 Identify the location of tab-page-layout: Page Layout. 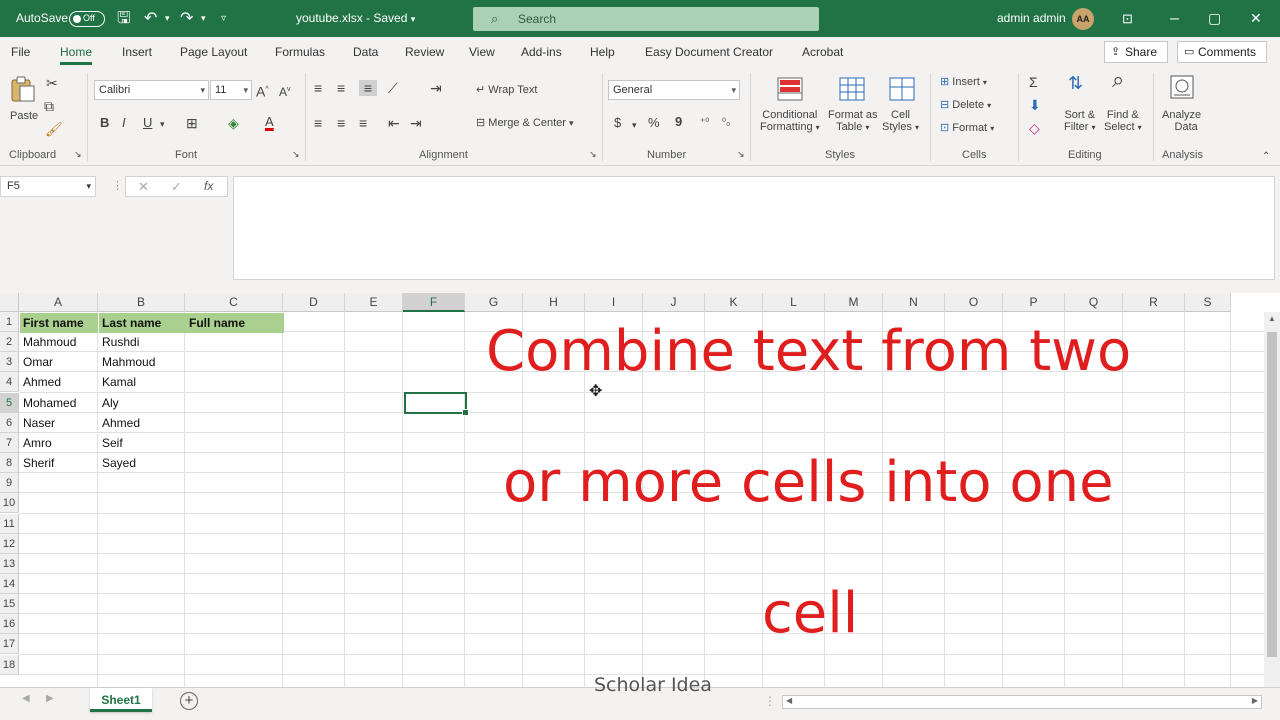
(213, 52).